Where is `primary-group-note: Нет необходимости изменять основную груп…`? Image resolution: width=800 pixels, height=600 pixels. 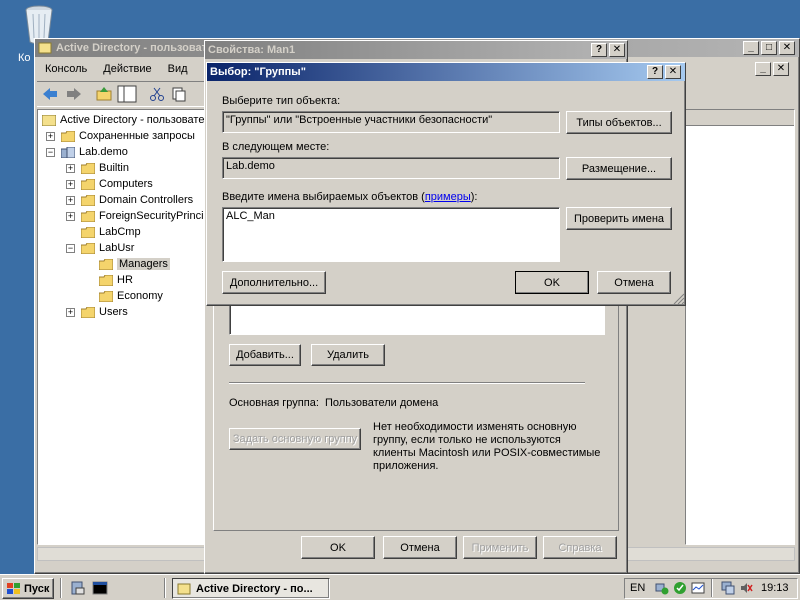 primary-group-note: Нет необходимости изменять основную груп… is located at coordinates (493, 447).